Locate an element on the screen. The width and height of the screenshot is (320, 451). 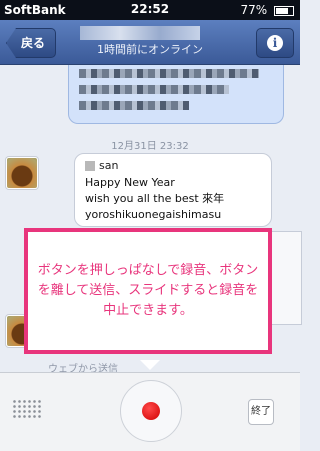
record-dot-icon is located at coordinates (151, 411).